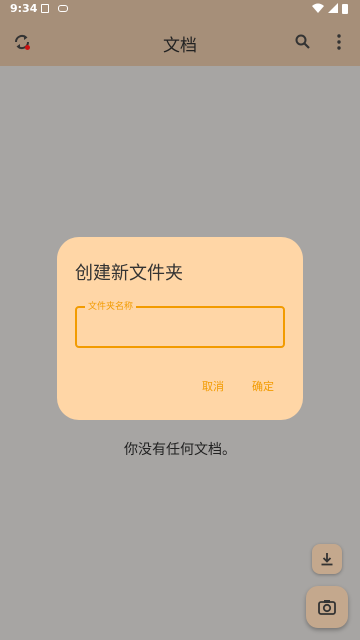  Describe the element at coordinates (263, 386) in the screenshot. I see `ok-button: 确定` at that location.